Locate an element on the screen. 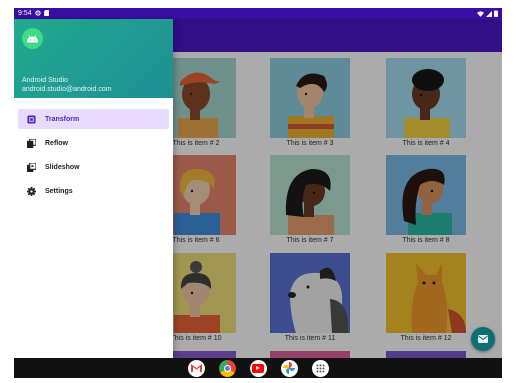 Image resolution: width=516 pixels, height=383 pixels. drawer-menu: Transform Reflow Slideshow Settings is located at coordinates (93, 157).